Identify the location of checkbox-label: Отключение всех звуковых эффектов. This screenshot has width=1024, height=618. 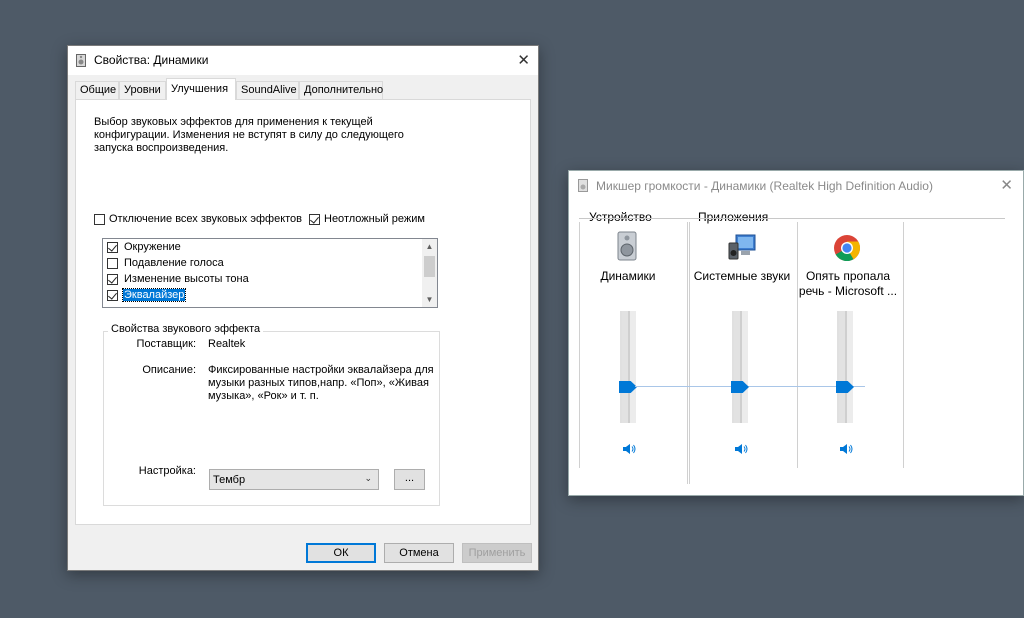
(205, 219).